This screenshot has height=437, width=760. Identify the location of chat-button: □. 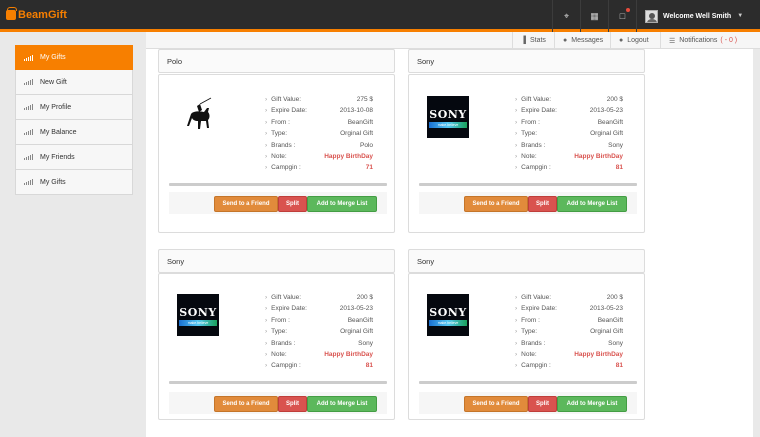
(622, 16).